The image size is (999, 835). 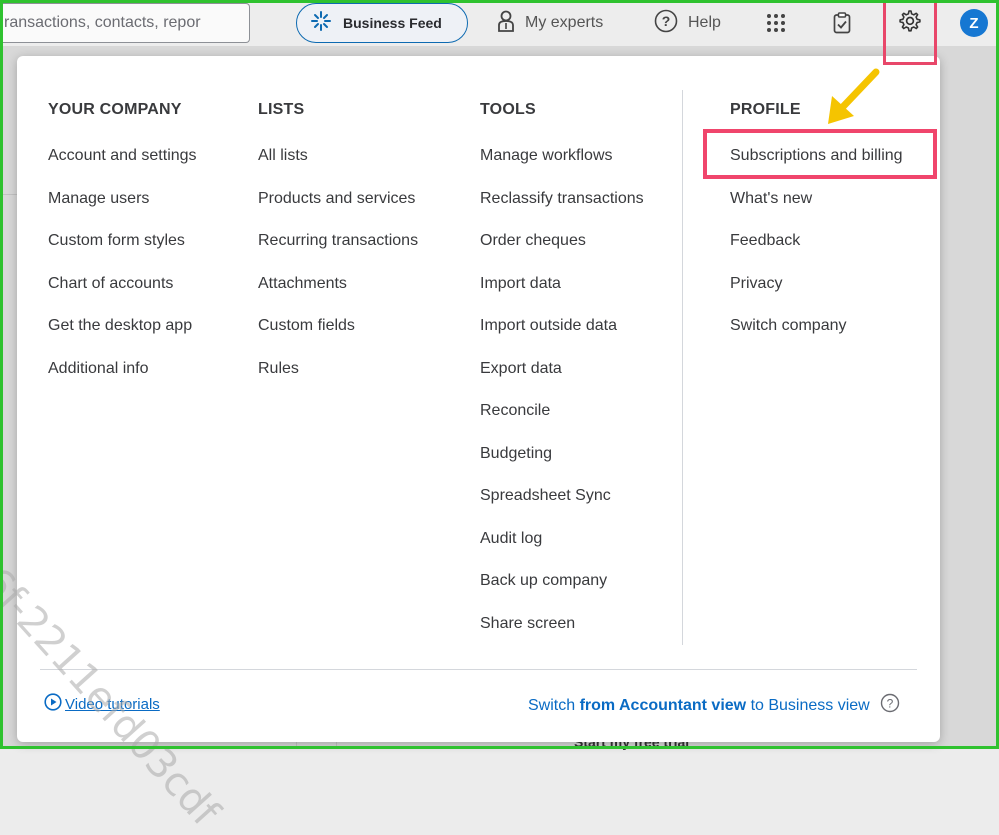 I want to click on expert-icon, so click(x=506, y=23).